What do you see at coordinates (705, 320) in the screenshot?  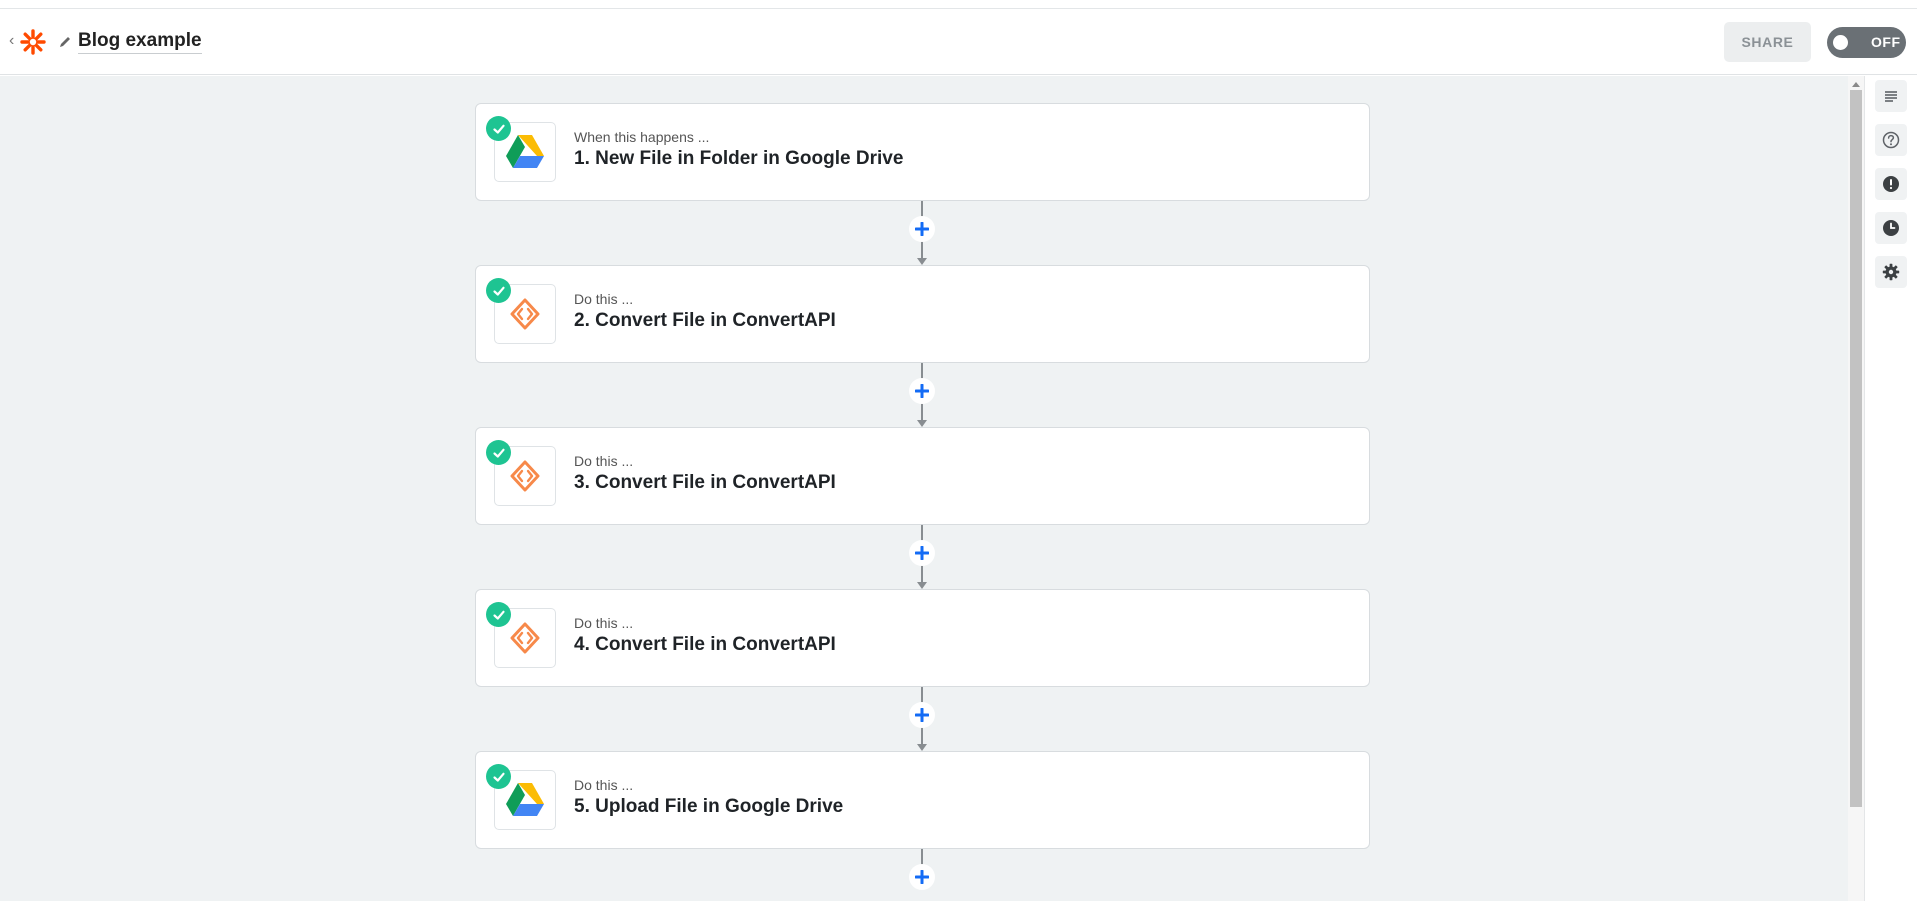 I see `step-title: 2. Convert File in ConvertAPI` at bounding box center [705, 320].